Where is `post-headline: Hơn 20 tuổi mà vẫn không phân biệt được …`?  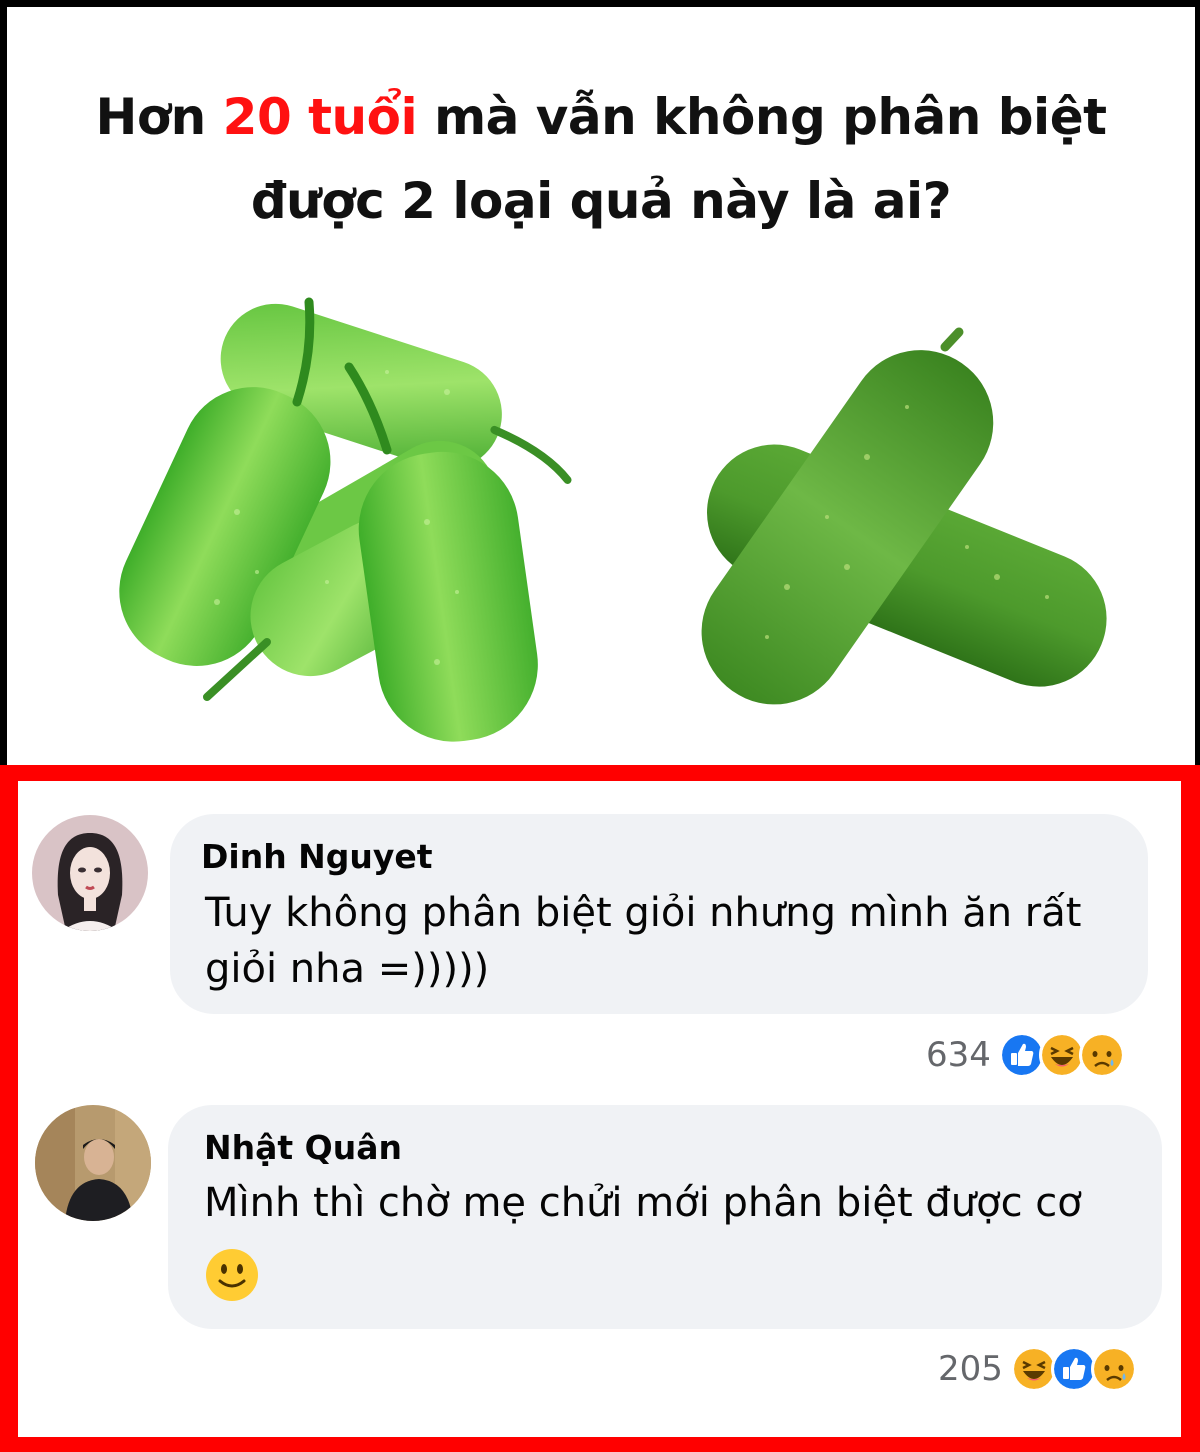 post-headline: Hơn 20 tuổi mà vẫn không phân biệt được … is located at coordinates (601, 159).